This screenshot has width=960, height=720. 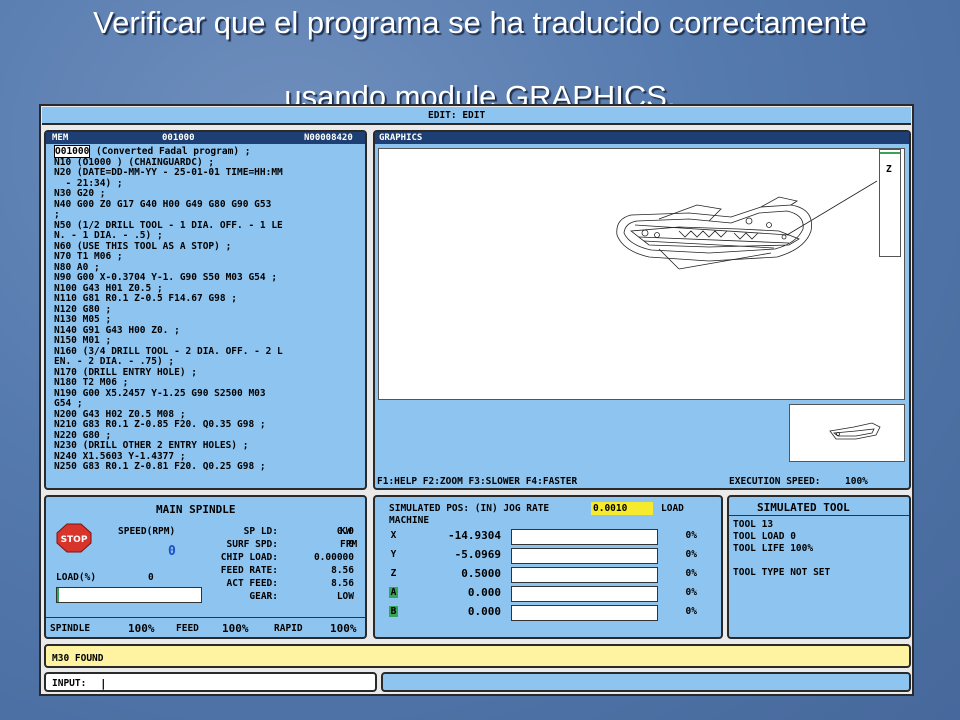 What do you see at coordinates (764, 536) in the screenshot?
I see `tool-info-line: TOOL LOAD 0` at bounding box center [764, 536].